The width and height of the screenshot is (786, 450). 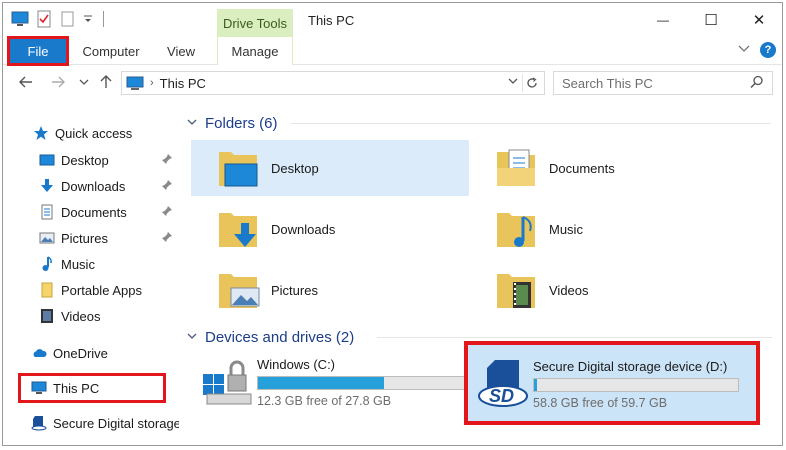 What do you see at coordinates (238, 230) in the screenshot?
I see `downloads-folder-icon` at bounding box center [238, 230].